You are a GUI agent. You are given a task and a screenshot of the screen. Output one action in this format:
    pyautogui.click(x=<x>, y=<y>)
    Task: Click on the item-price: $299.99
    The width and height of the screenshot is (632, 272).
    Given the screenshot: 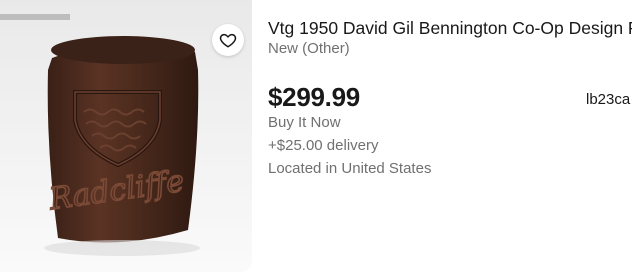 What is the action you would take?
    pyautogui.click(x=314, y=97)
    